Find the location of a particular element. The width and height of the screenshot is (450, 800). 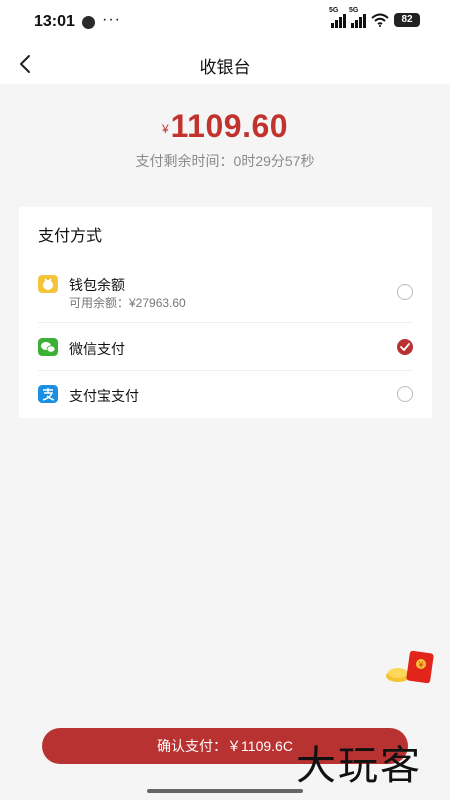

section-title: 支付方式 is located at coordinates (70, 236).